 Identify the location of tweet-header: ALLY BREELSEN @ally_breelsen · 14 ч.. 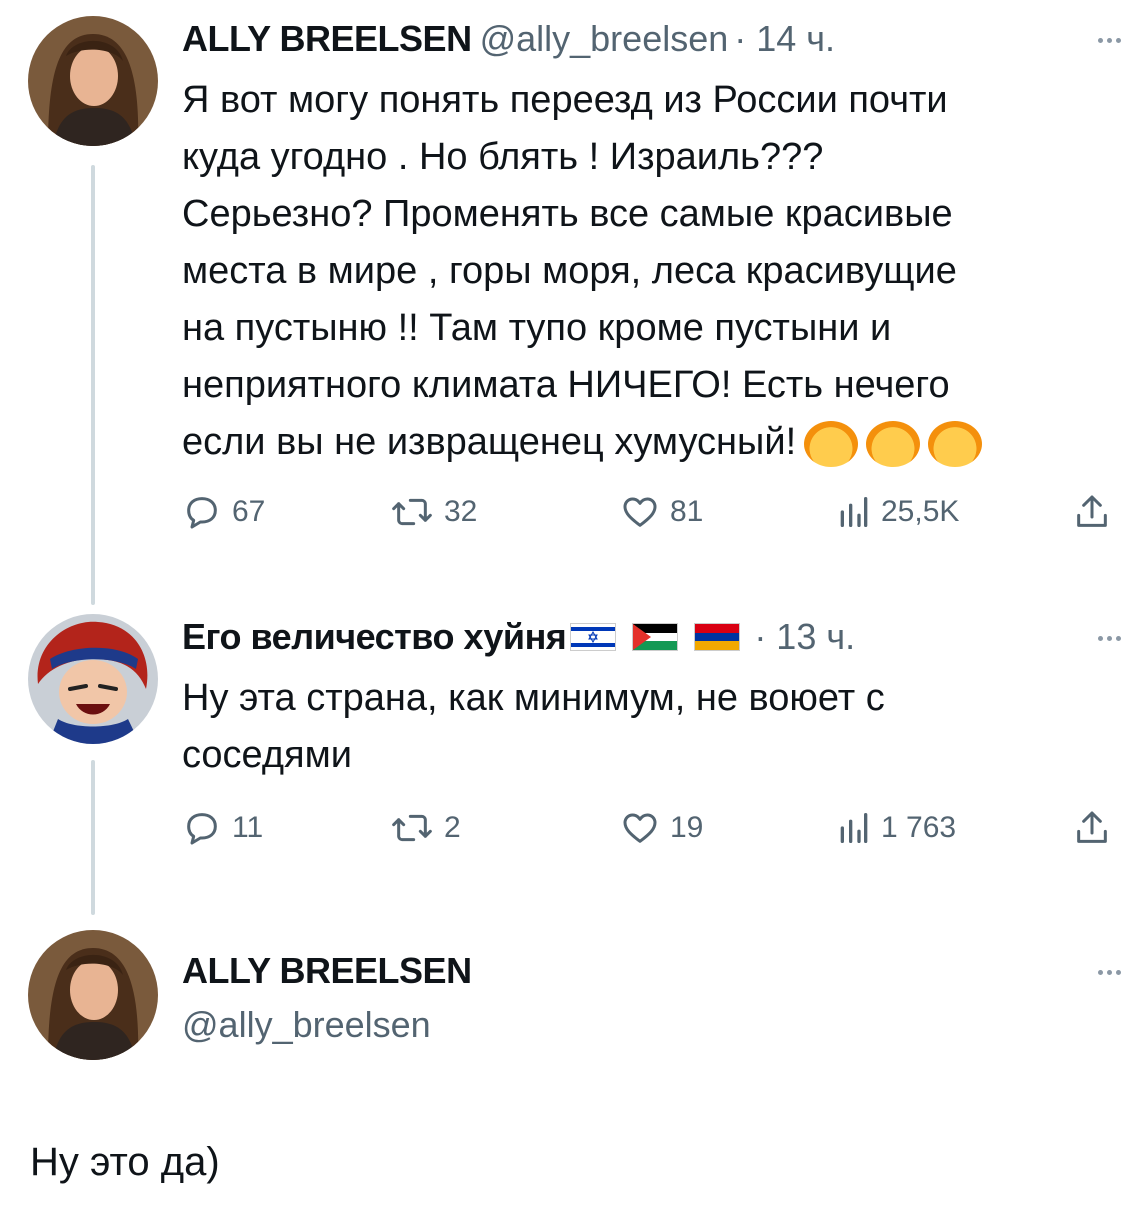
(508, 39).